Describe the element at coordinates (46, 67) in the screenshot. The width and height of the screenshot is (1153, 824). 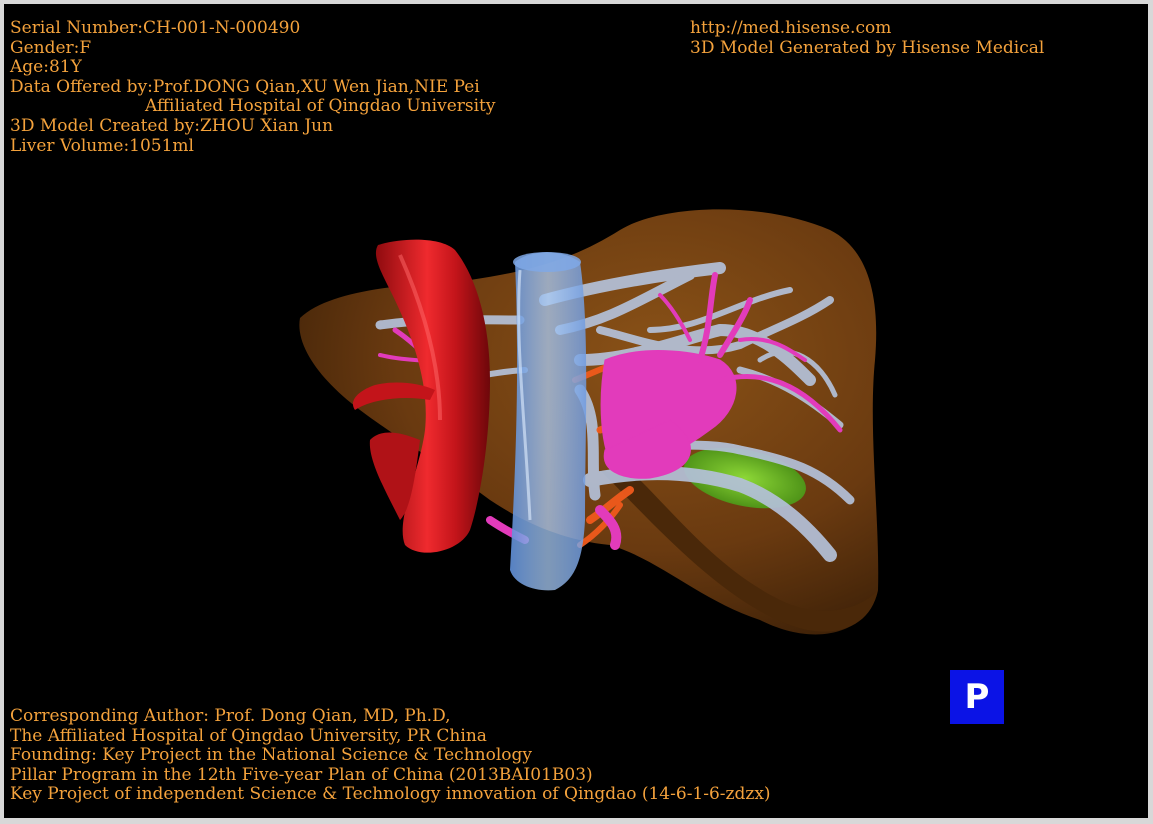
I see `age-label: Age:81Y` at that location.